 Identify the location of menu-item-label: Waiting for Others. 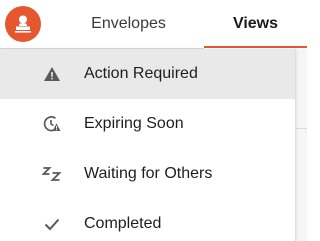
(148, 173).